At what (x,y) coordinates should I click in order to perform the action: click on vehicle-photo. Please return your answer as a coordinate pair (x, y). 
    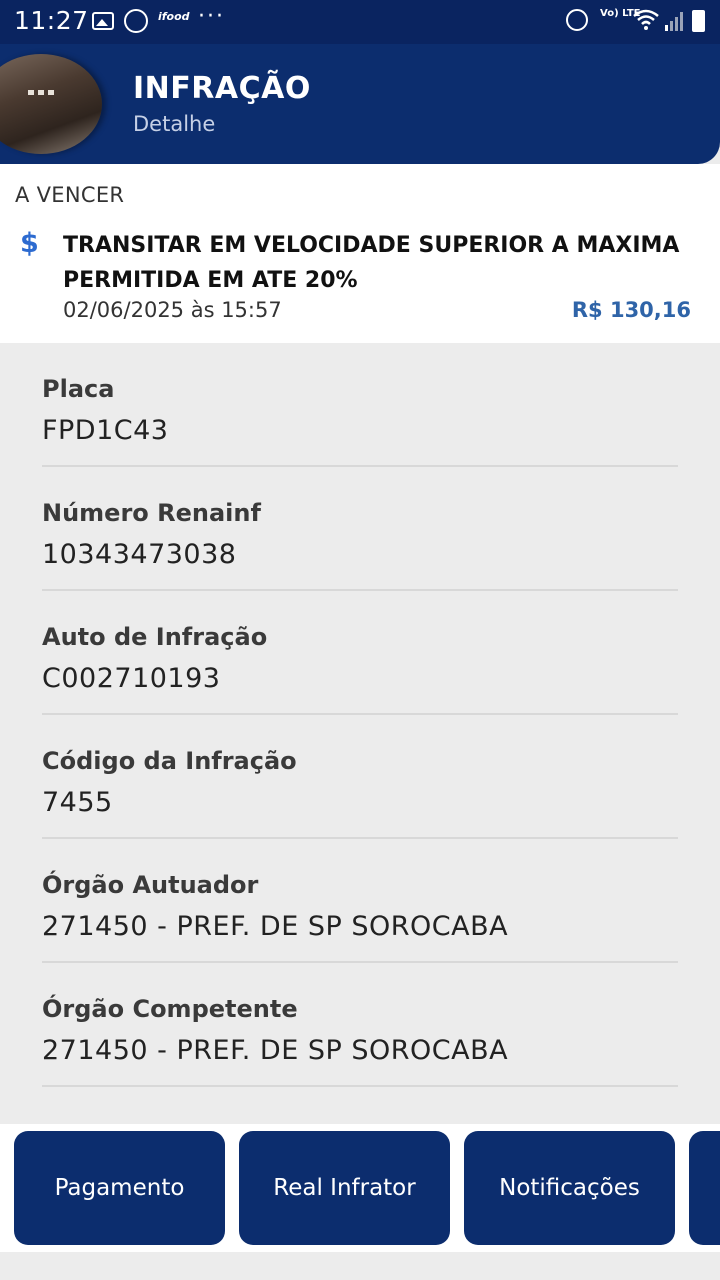
    Looking at the image, I should click on (51, 104).